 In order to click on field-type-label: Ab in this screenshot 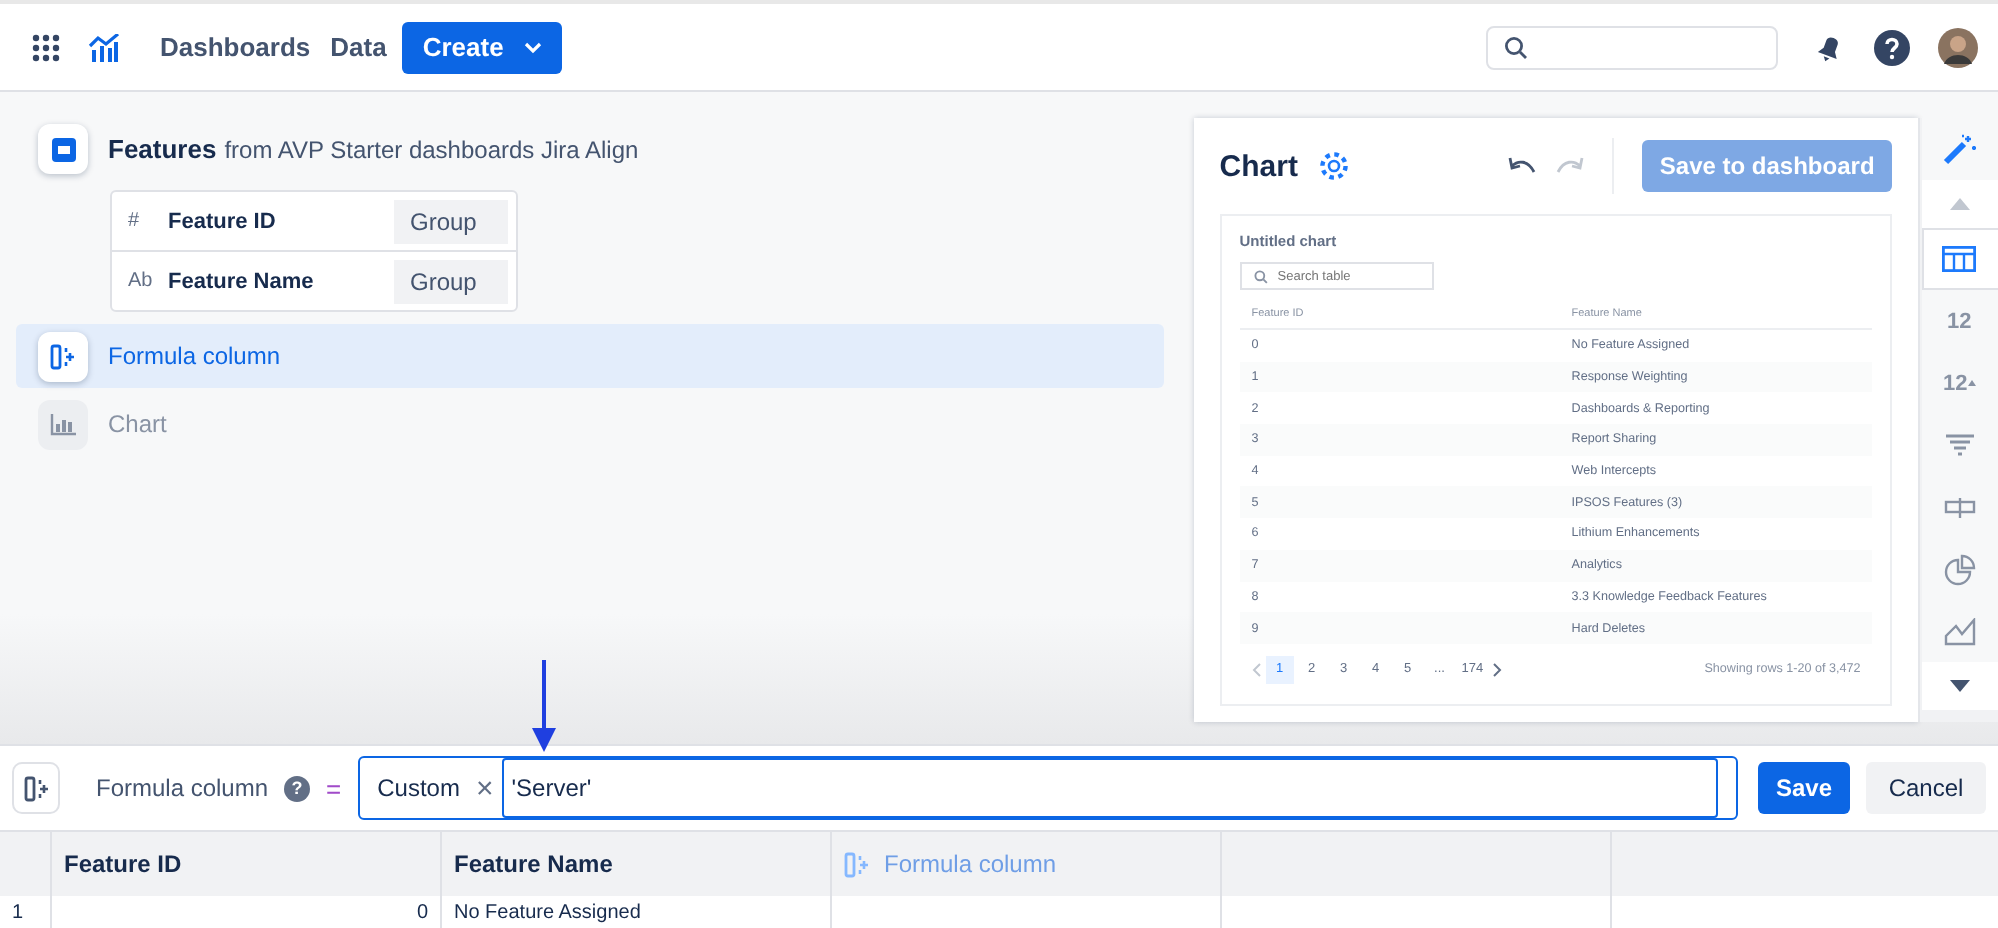, I will do `click(141, 281)`.